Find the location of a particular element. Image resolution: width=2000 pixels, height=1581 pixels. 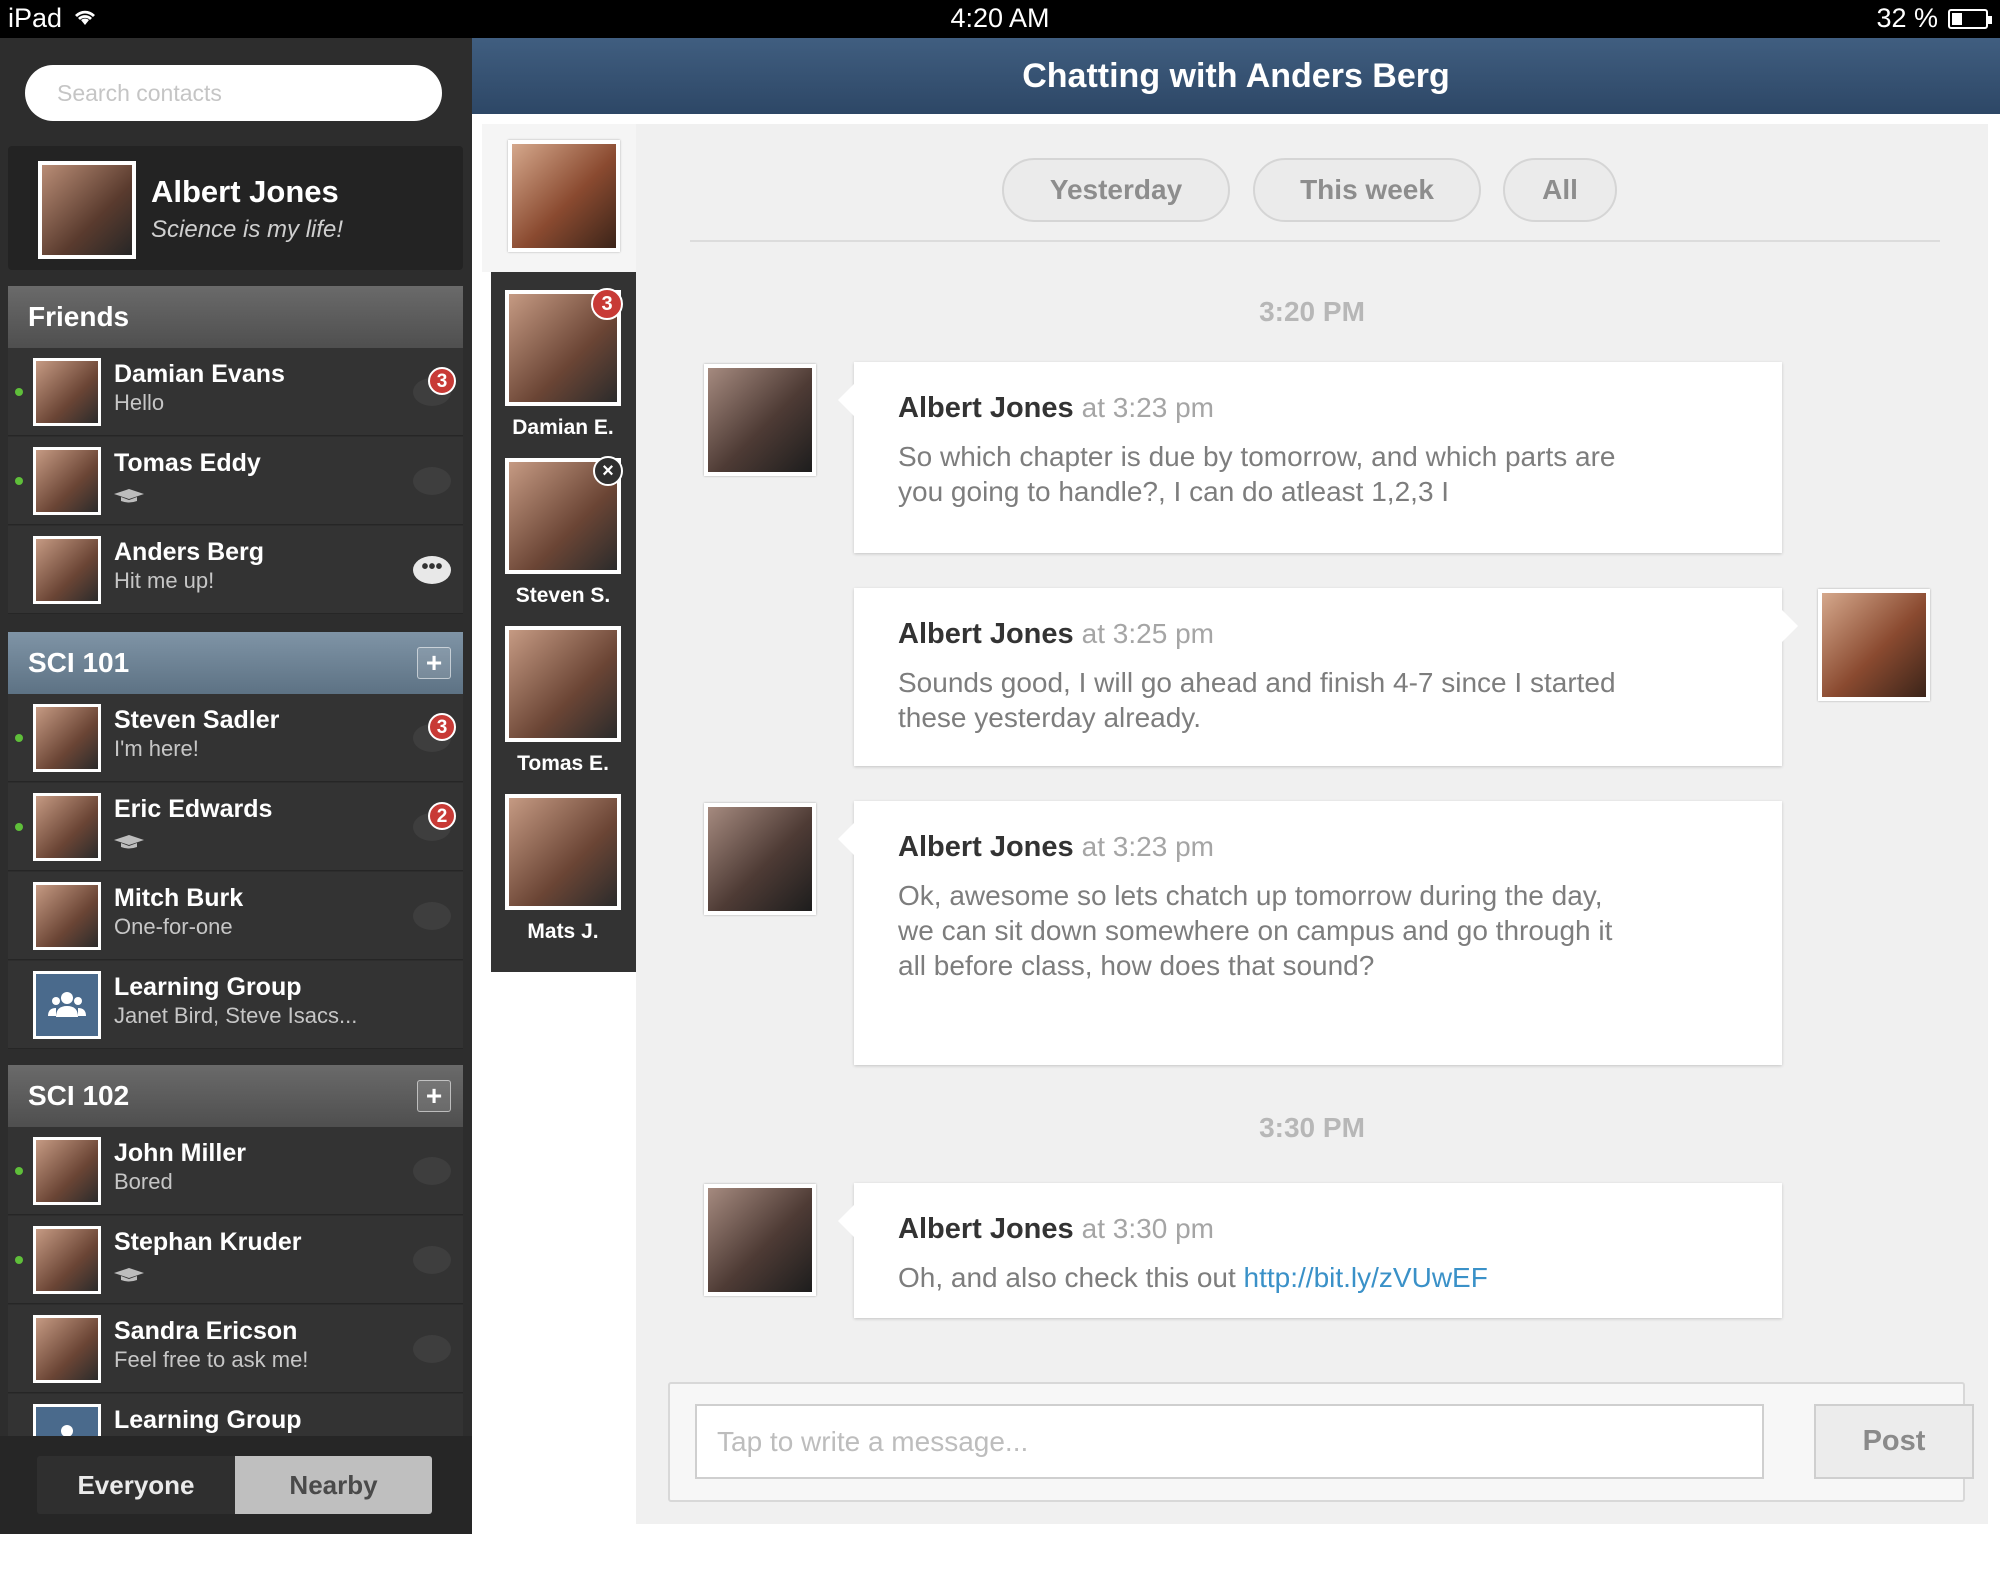

contact-mitch-burk: Mitch Burk One-for-one is located at coordinates (235, 916).